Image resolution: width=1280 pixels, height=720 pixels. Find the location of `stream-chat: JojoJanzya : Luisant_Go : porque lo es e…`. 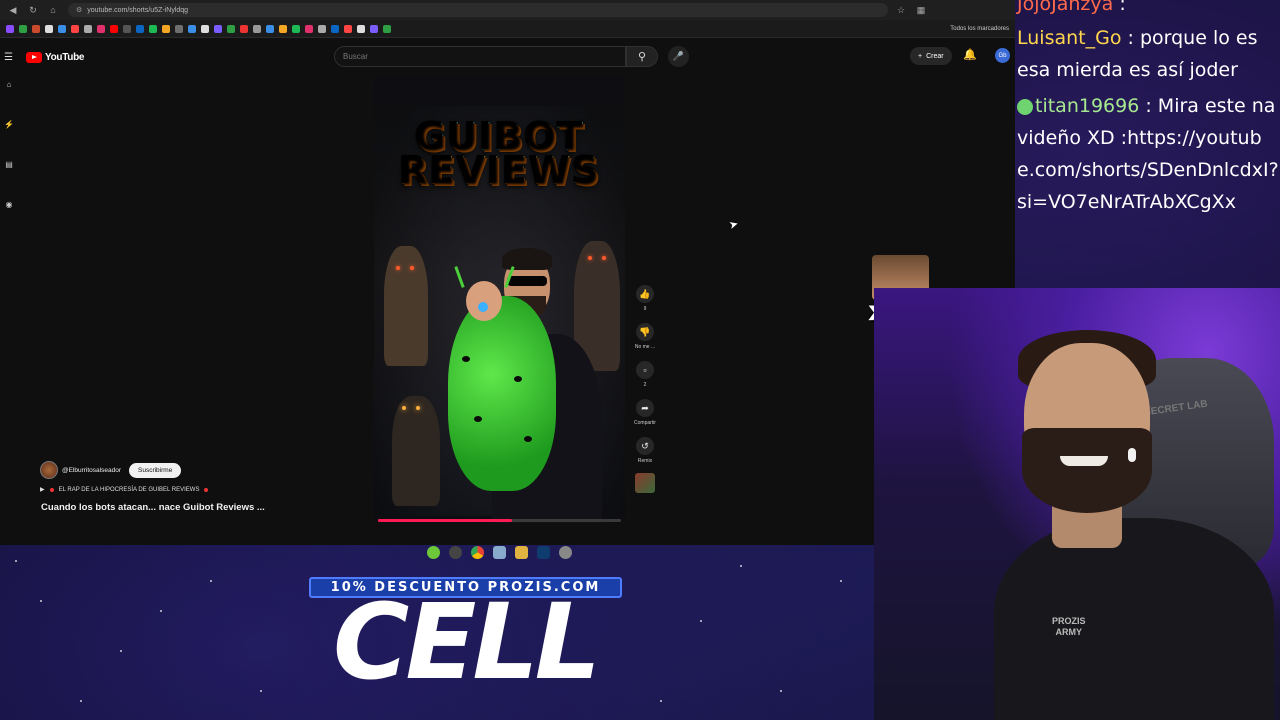

stream-chat: JojoJanzya : Luisant_Go : porque lo es e… is located at coordinates (1147, 145).